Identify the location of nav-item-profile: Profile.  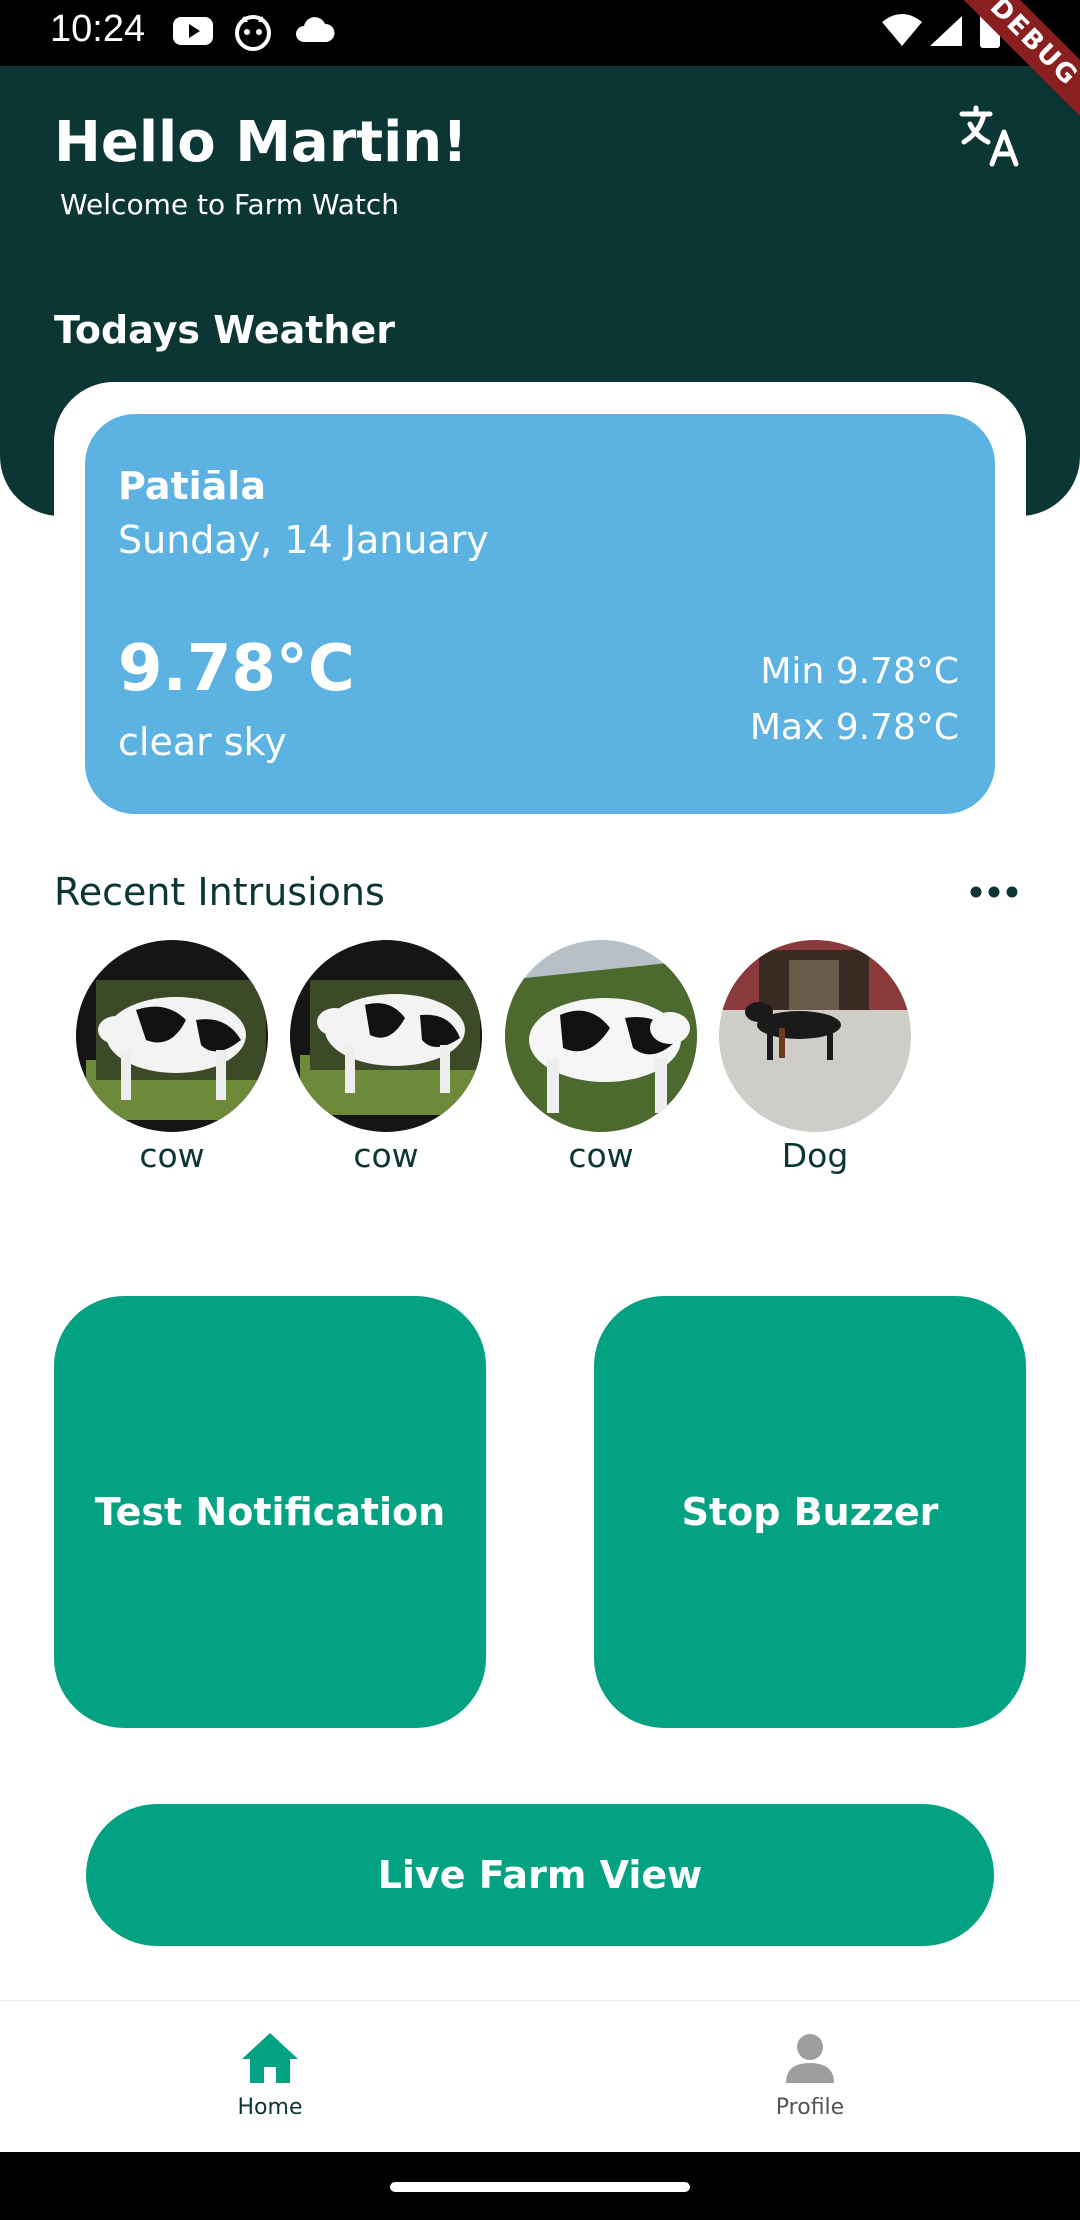
(810, 2075).